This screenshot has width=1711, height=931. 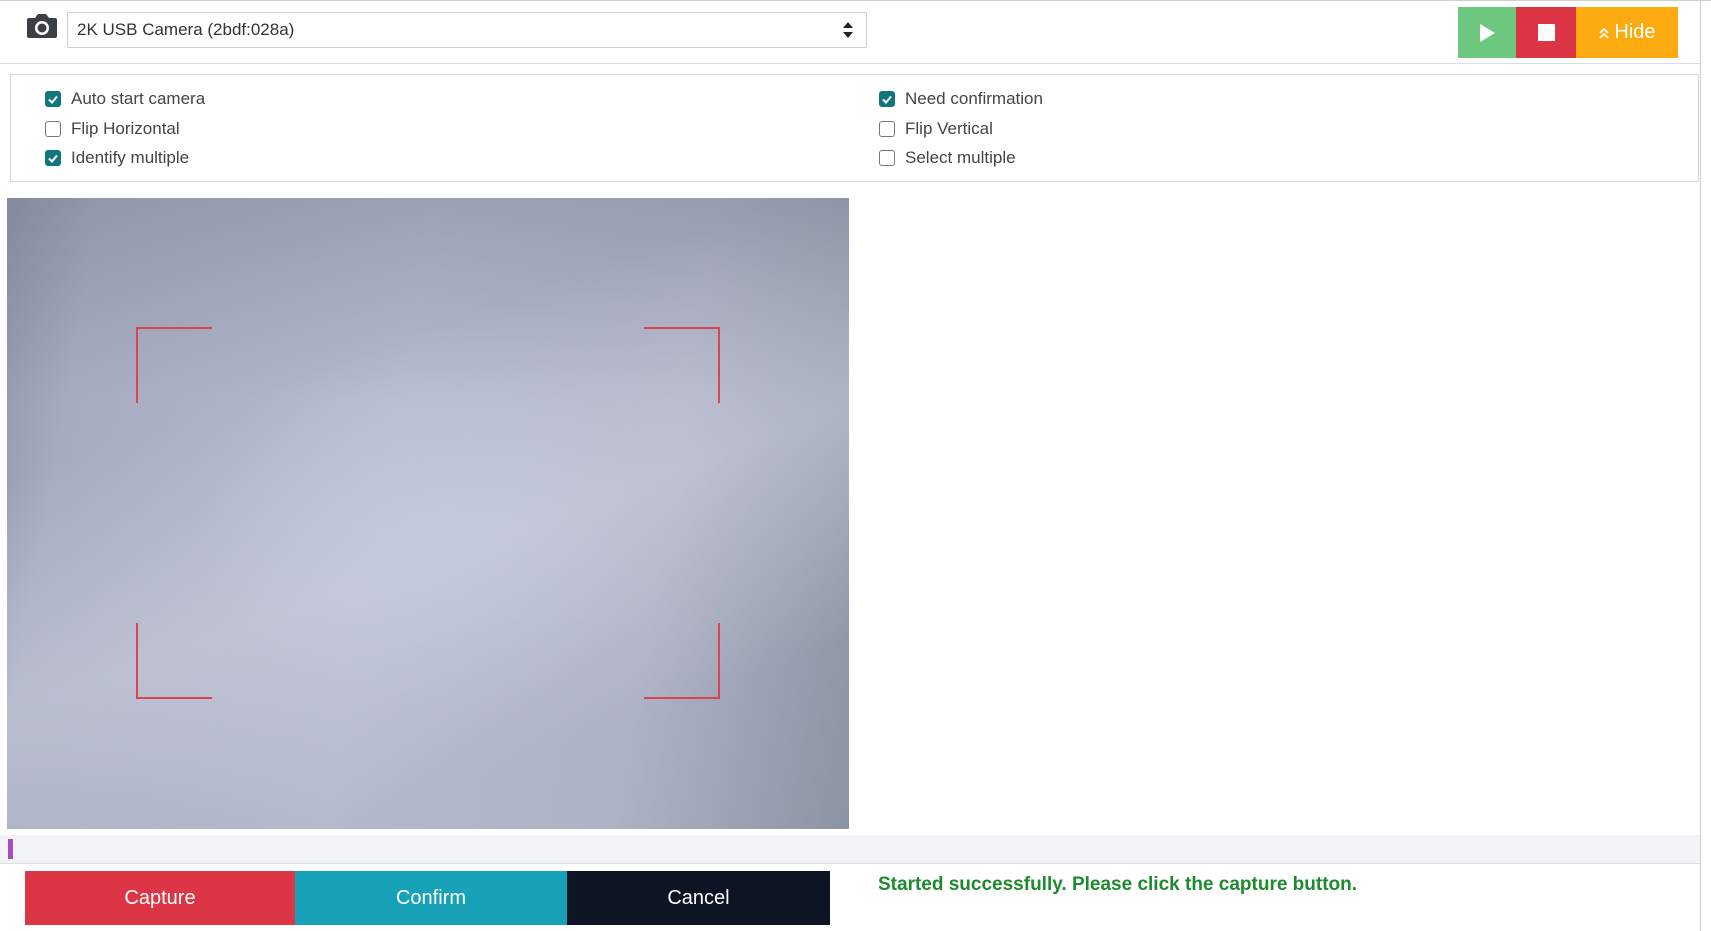 I want to click on capture-label: Capture, so click(x=160, y=897).